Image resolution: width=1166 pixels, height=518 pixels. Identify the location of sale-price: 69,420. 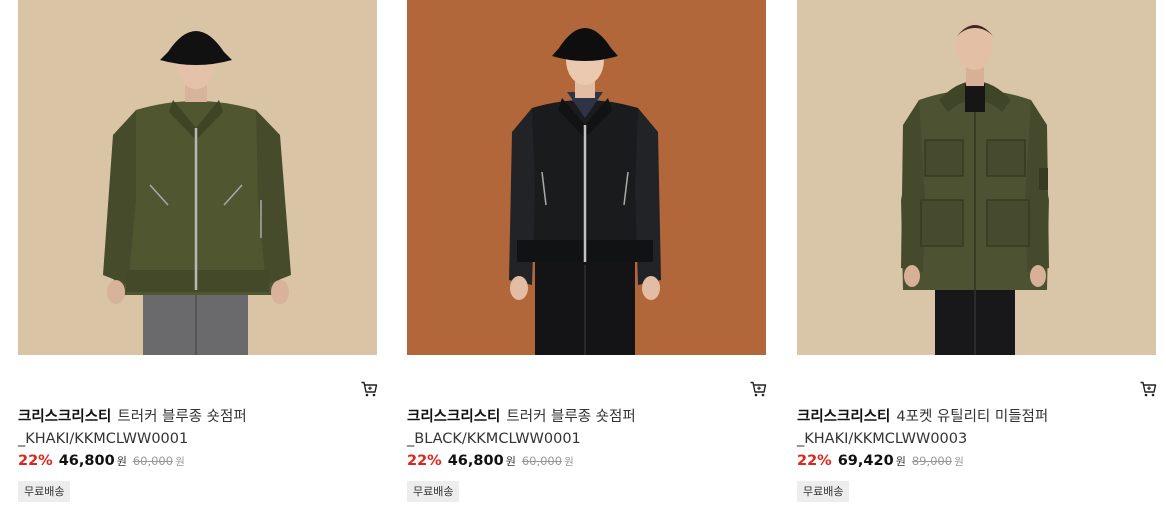
(865, 461).